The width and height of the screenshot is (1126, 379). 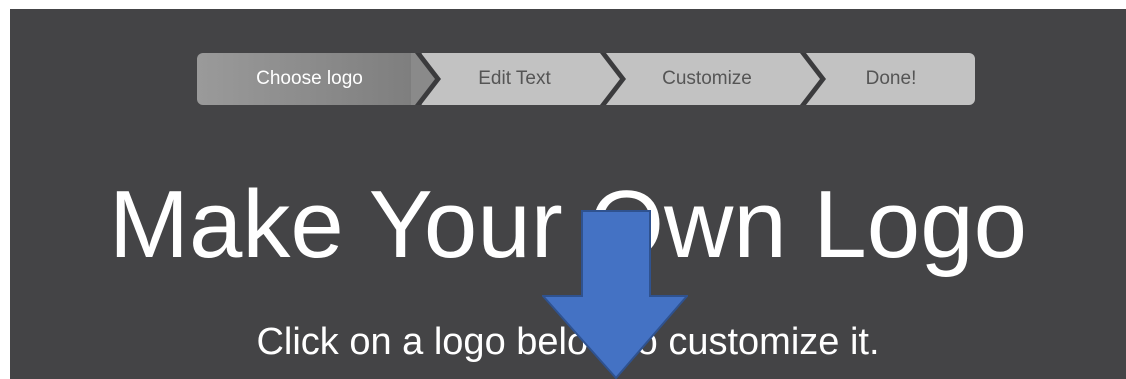 I want to click on down-arrow-icon, so click(x=615, y=294).